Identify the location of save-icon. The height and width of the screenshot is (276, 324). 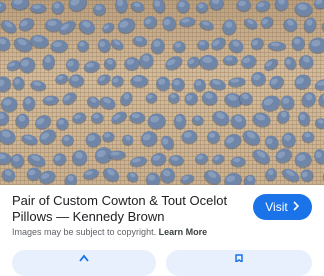
(239, 259).